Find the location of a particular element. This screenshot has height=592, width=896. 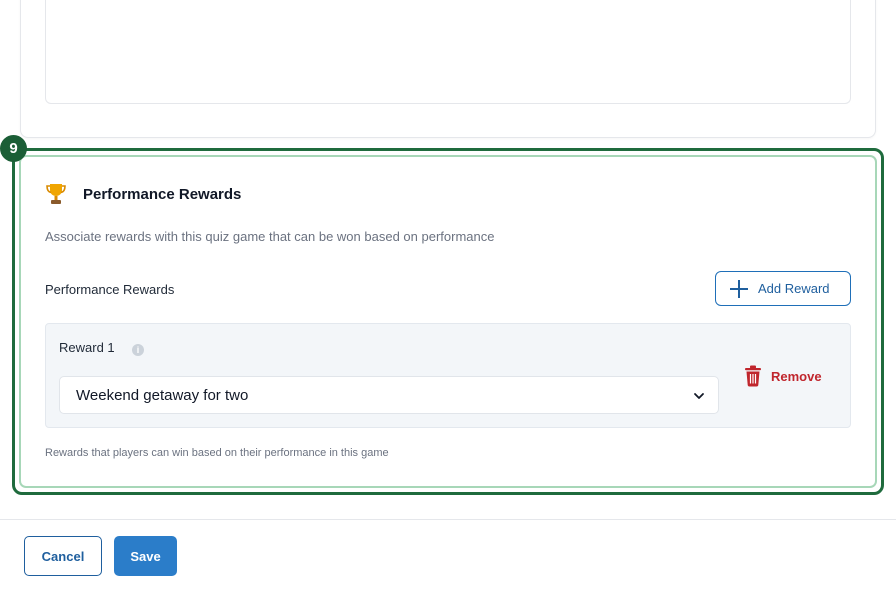

footer-divider is located at coordinates (448, 519).